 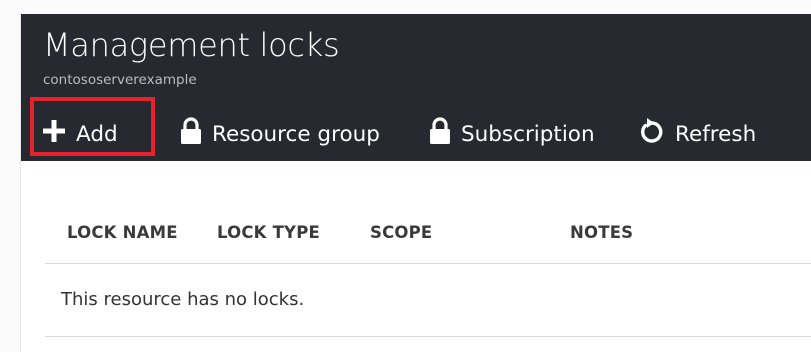 What do you see at coordinates (716, 134) in the screenshot?
I see `refresh-button-label: Refresh` at bounding box center [716, 134].